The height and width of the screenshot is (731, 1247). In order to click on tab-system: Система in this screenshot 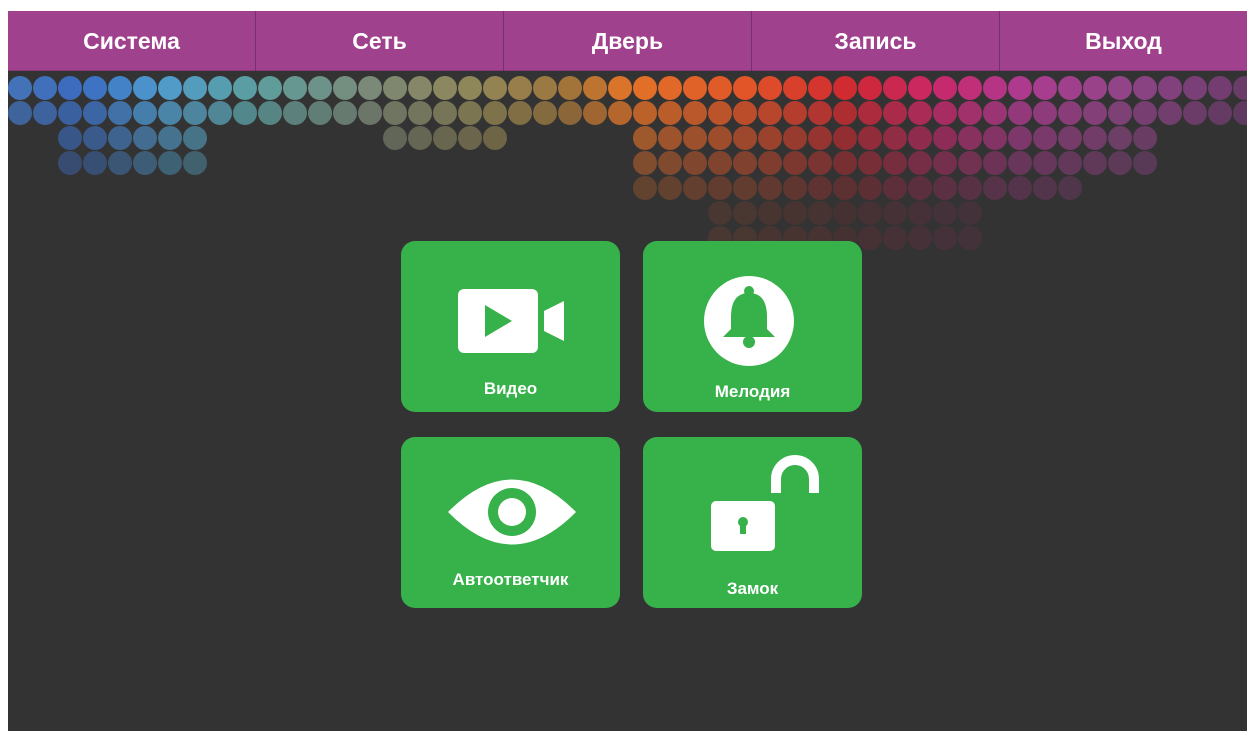, I will do `click(132, 41)`.